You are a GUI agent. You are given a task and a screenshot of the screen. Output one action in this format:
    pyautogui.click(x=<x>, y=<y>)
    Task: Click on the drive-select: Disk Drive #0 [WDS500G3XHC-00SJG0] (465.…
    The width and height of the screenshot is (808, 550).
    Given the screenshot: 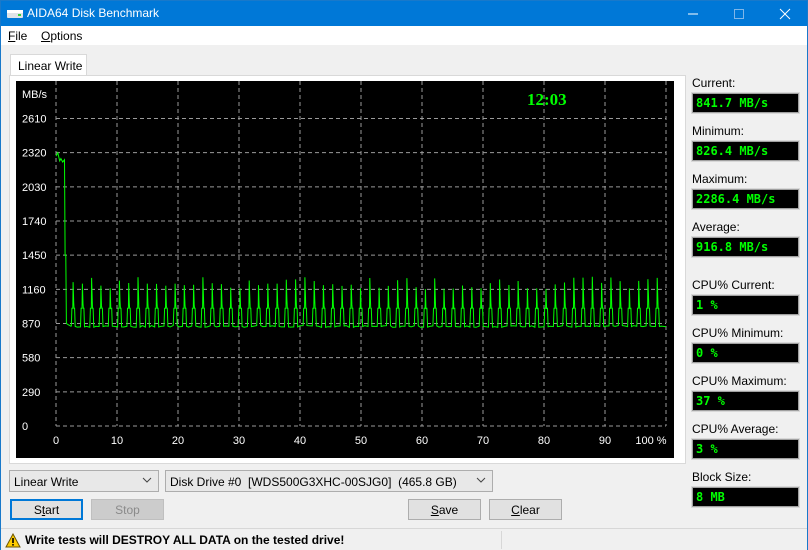 What is the action you would take?
    pyautogui.click(x=329, y=481)
    